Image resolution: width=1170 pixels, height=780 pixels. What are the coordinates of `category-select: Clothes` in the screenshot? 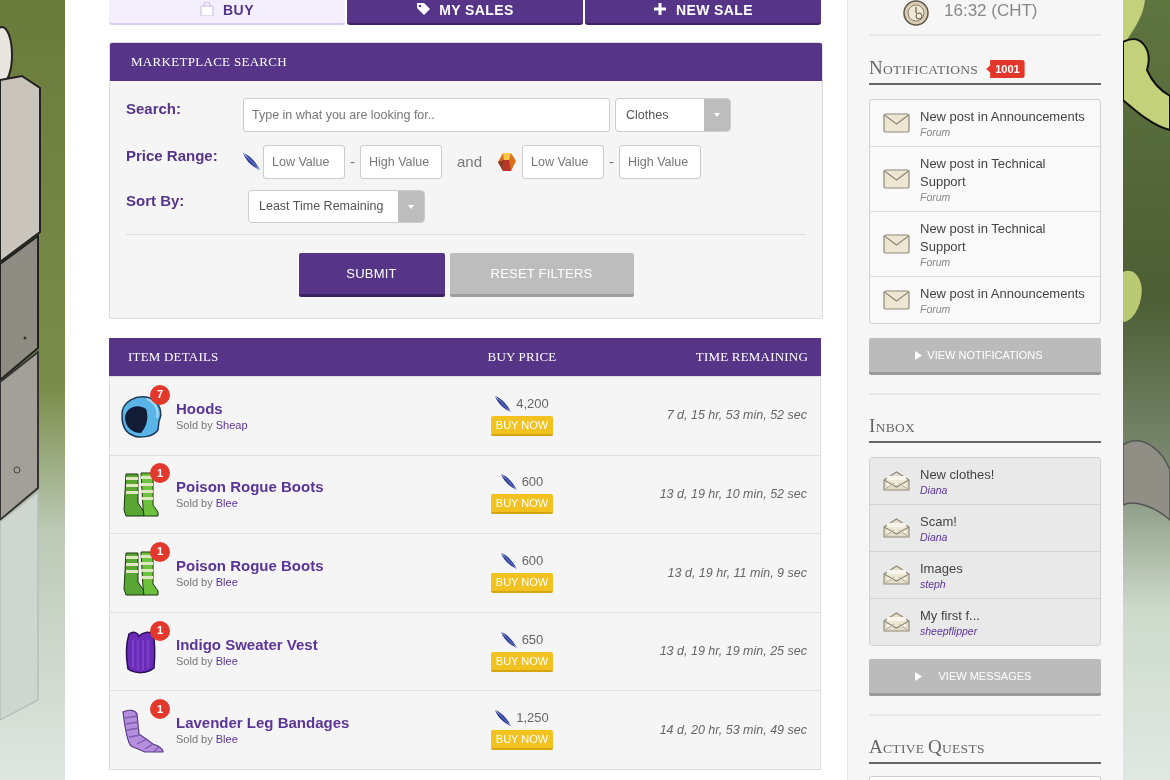 It's located at (673, 115).